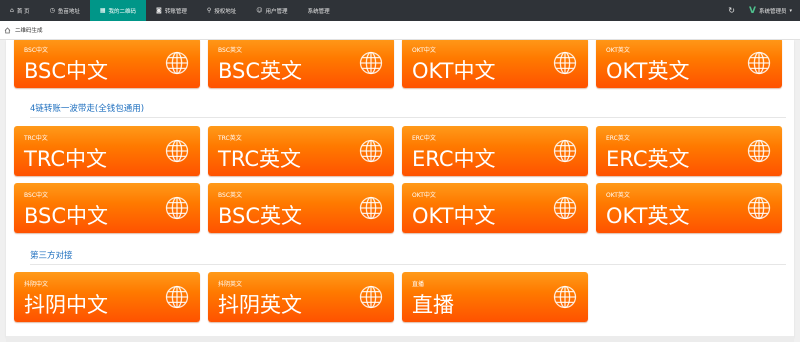 The height and width of the screenshot is (342, 800). I want to click on nav-item-label: 鱼苗地址, so click(68, 11).